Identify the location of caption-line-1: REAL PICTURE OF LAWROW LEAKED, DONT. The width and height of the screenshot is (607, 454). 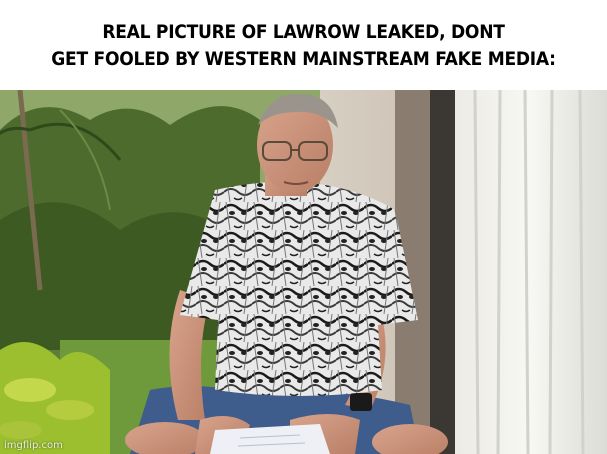
(303, 32).